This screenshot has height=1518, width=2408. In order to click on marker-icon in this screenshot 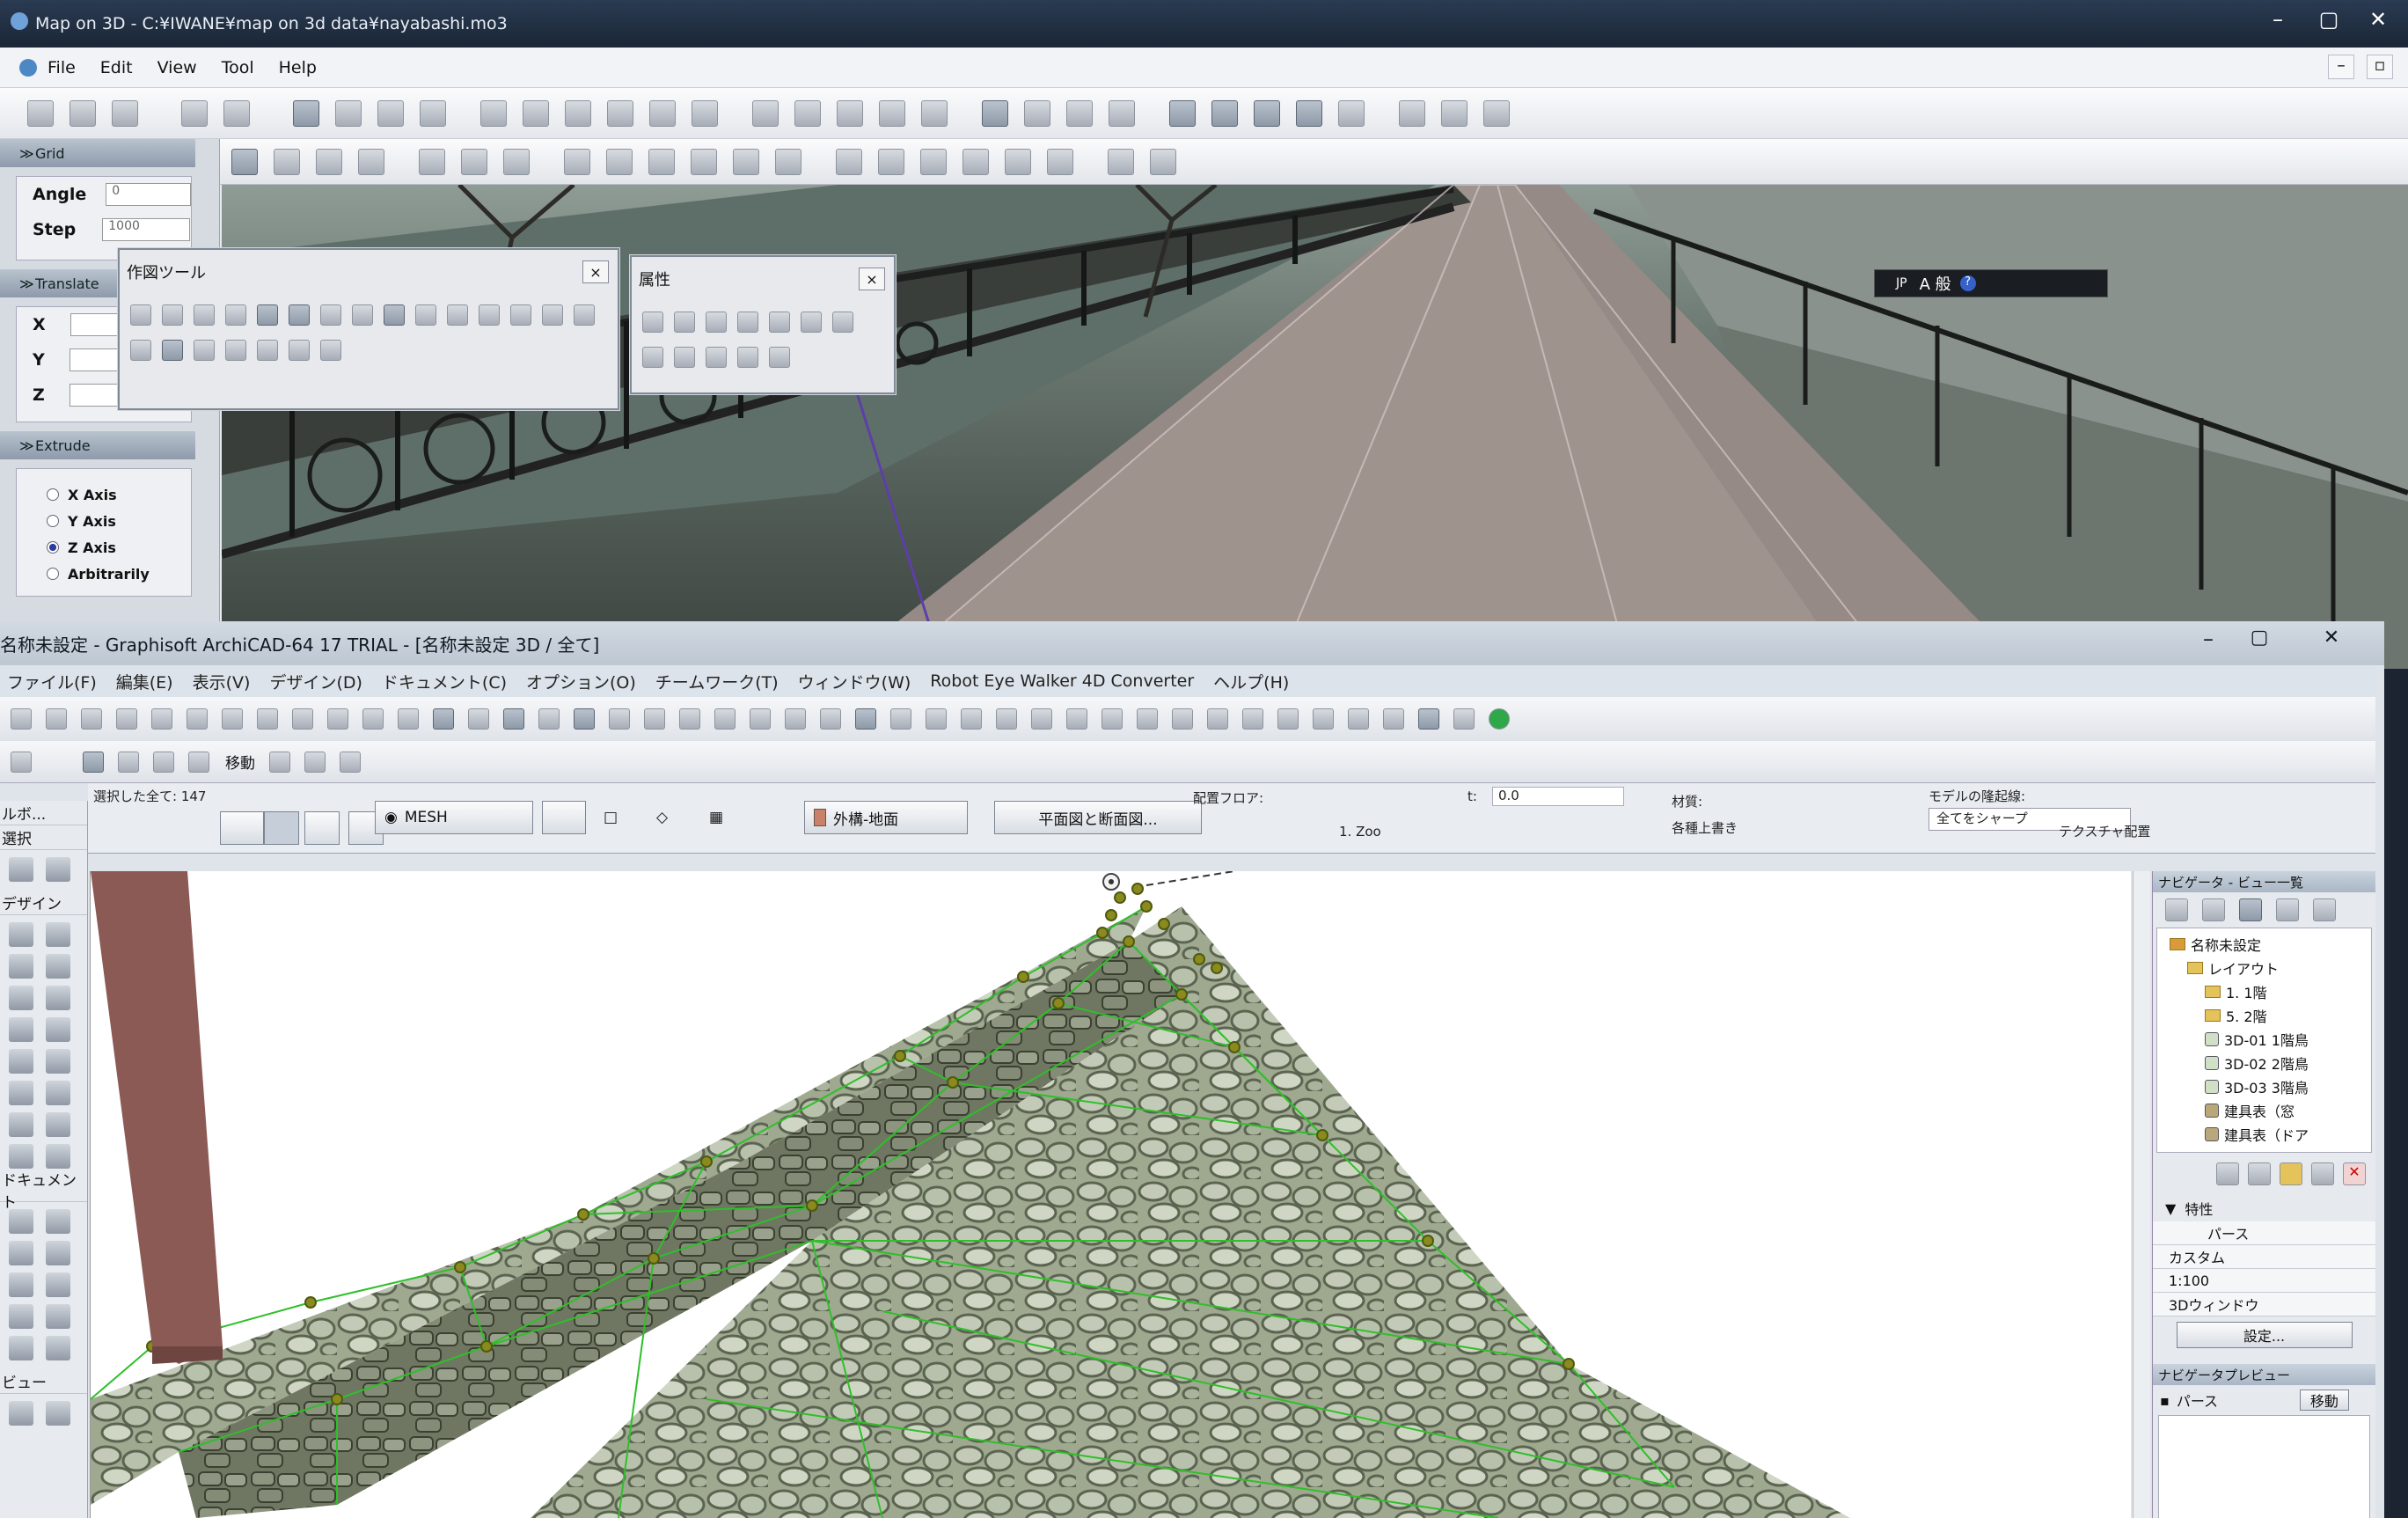, I will do `click(842, 322)`.